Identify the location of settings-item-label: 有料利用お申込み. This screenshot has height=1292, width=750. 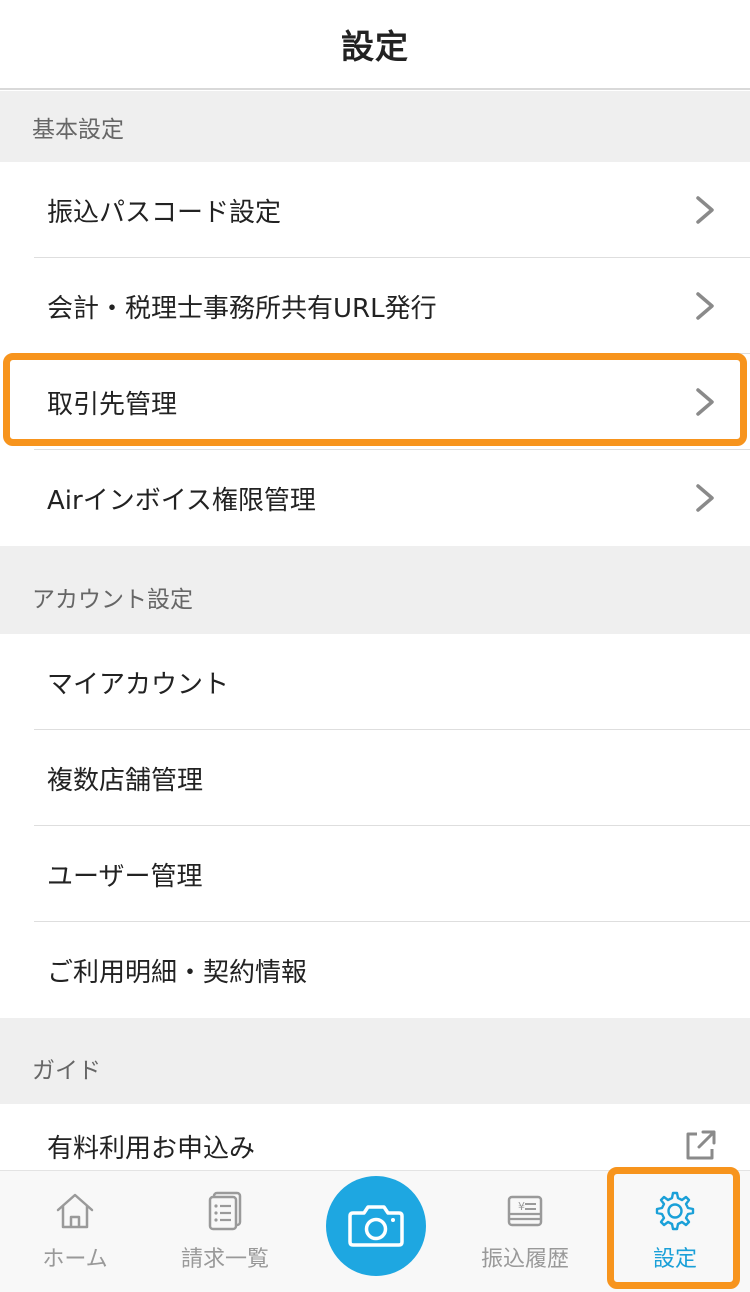
(151, 1149).